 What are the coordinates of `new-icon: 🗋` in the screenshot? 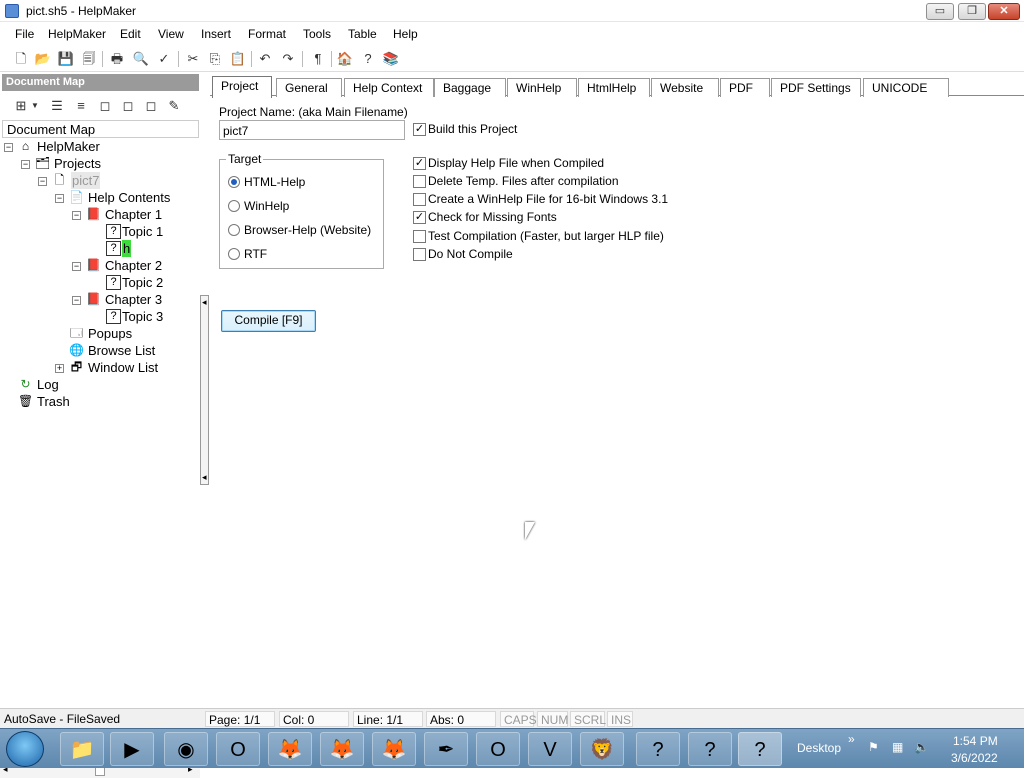 It's located at (21, 59).